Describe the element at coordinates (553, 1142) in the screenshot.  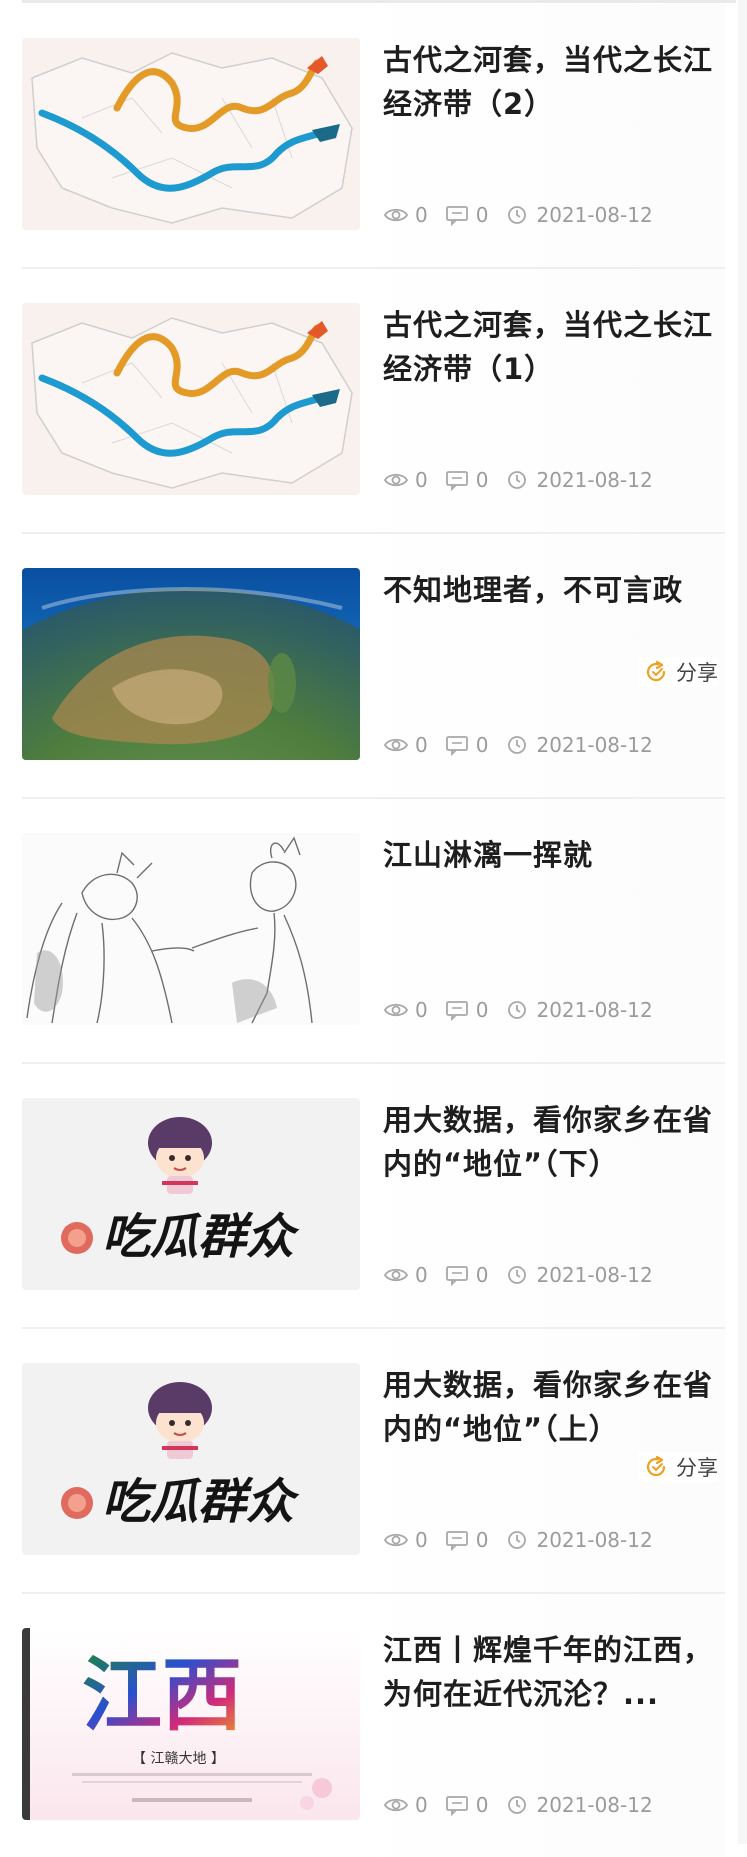
I see `article-title: 用大数据，看你家乡在省内的“地位”（下）` at that location.